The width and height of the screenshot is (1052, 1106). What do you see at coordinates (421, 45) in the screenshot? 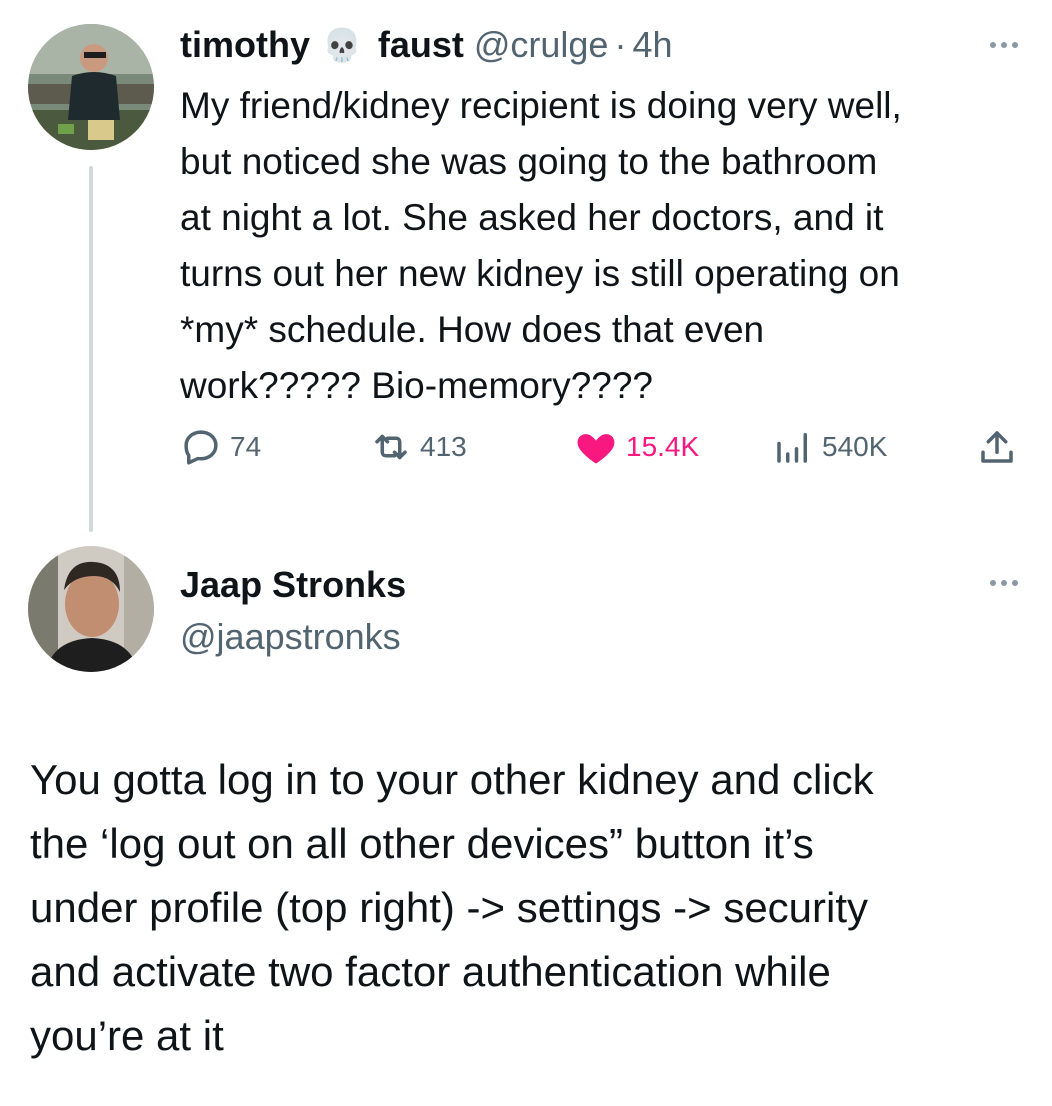
I see `author-name-last: faust` at bounding box center [421, 45].